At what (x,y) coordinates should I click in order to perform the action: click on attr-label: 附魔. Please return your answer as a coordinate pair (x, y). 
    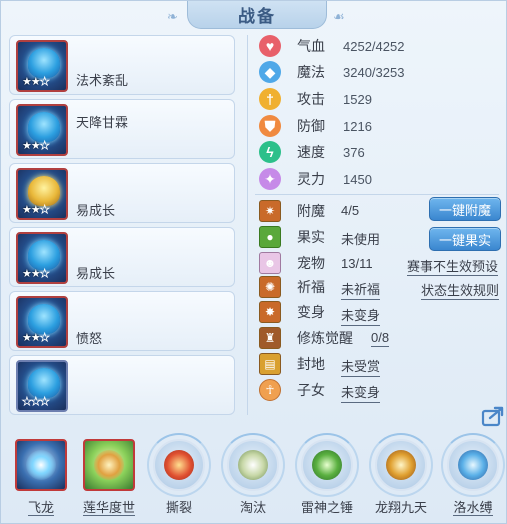
    Looking at the image, I should click on (311, 211).